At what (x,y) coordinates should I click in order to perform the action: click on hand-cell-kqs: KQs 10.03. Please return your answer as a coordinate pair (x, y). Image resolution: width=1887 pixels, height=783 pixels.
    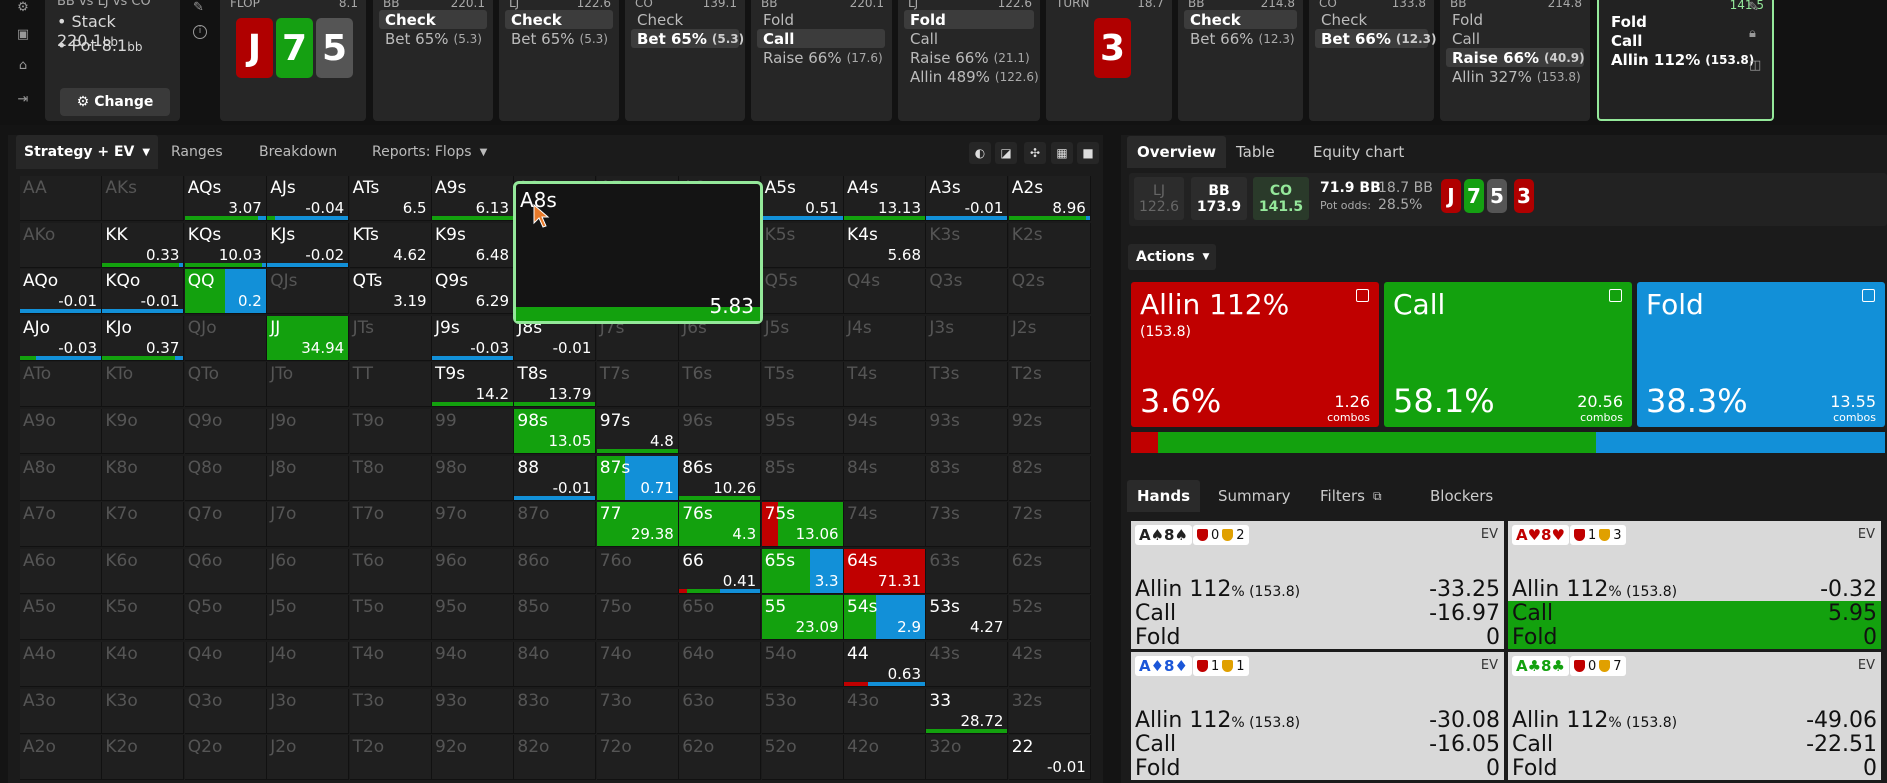
    Looking at the image, I should click on (225, 245).